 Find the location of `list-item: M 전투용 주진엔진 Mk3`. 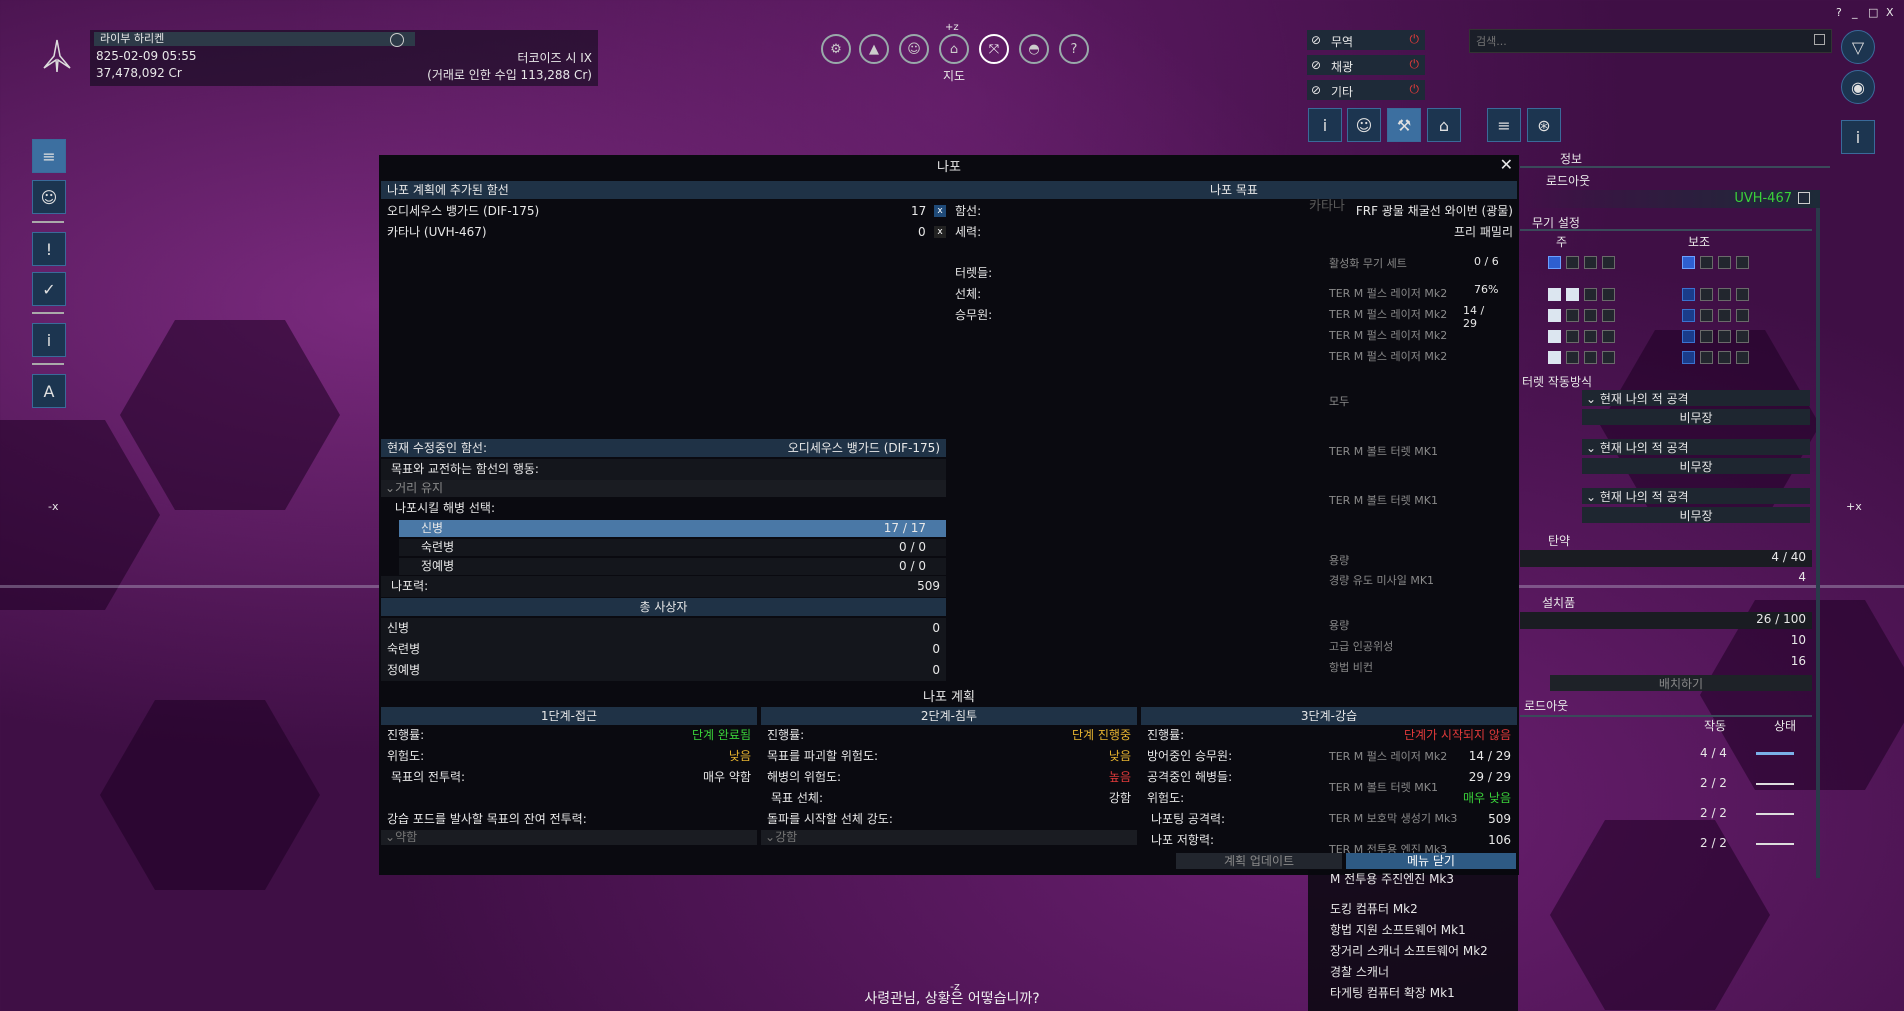

list-item: M 전투용 주진엔진 Mk3 is located at coordinates (1392, 879).